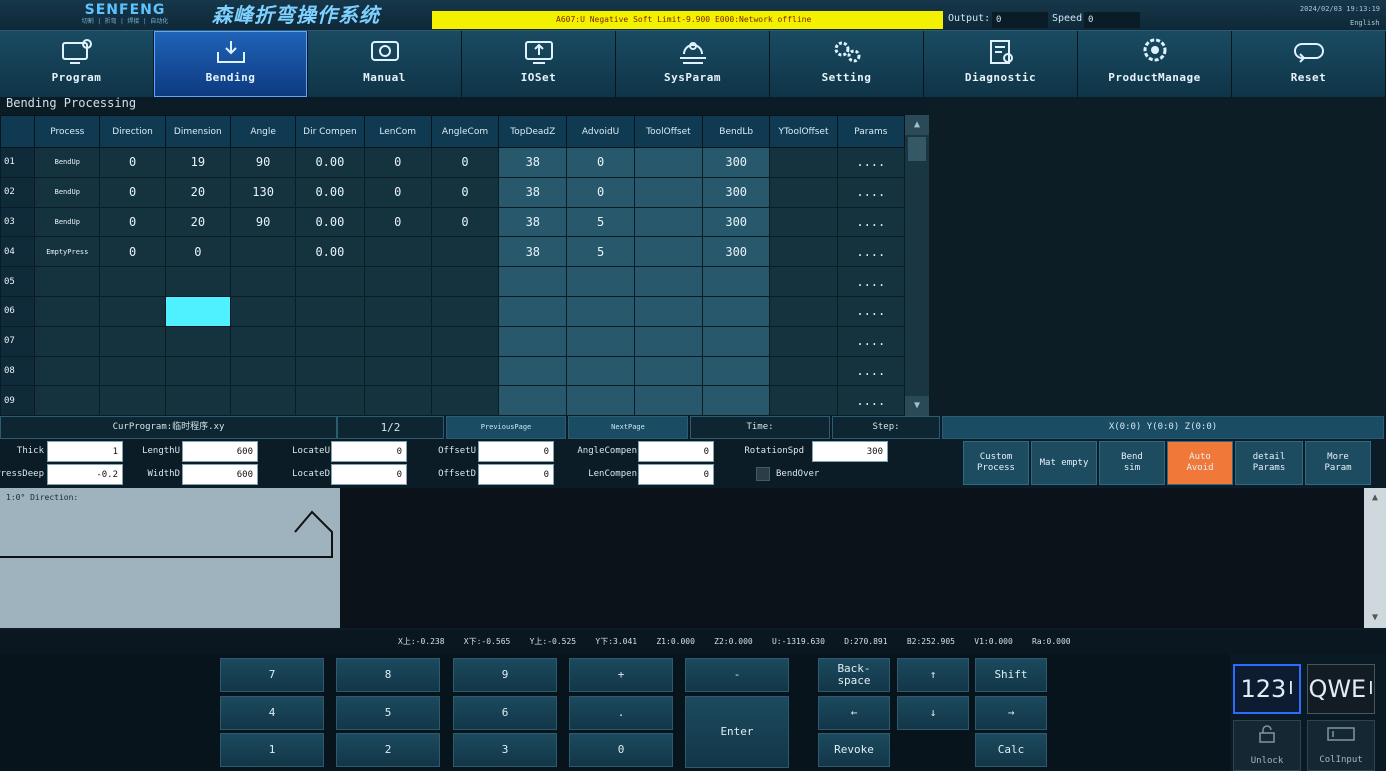  What do you see at coordinates (220, 451) in the screenshot?
I see `lengthu-input: 600` at bounding box center [220, 451].